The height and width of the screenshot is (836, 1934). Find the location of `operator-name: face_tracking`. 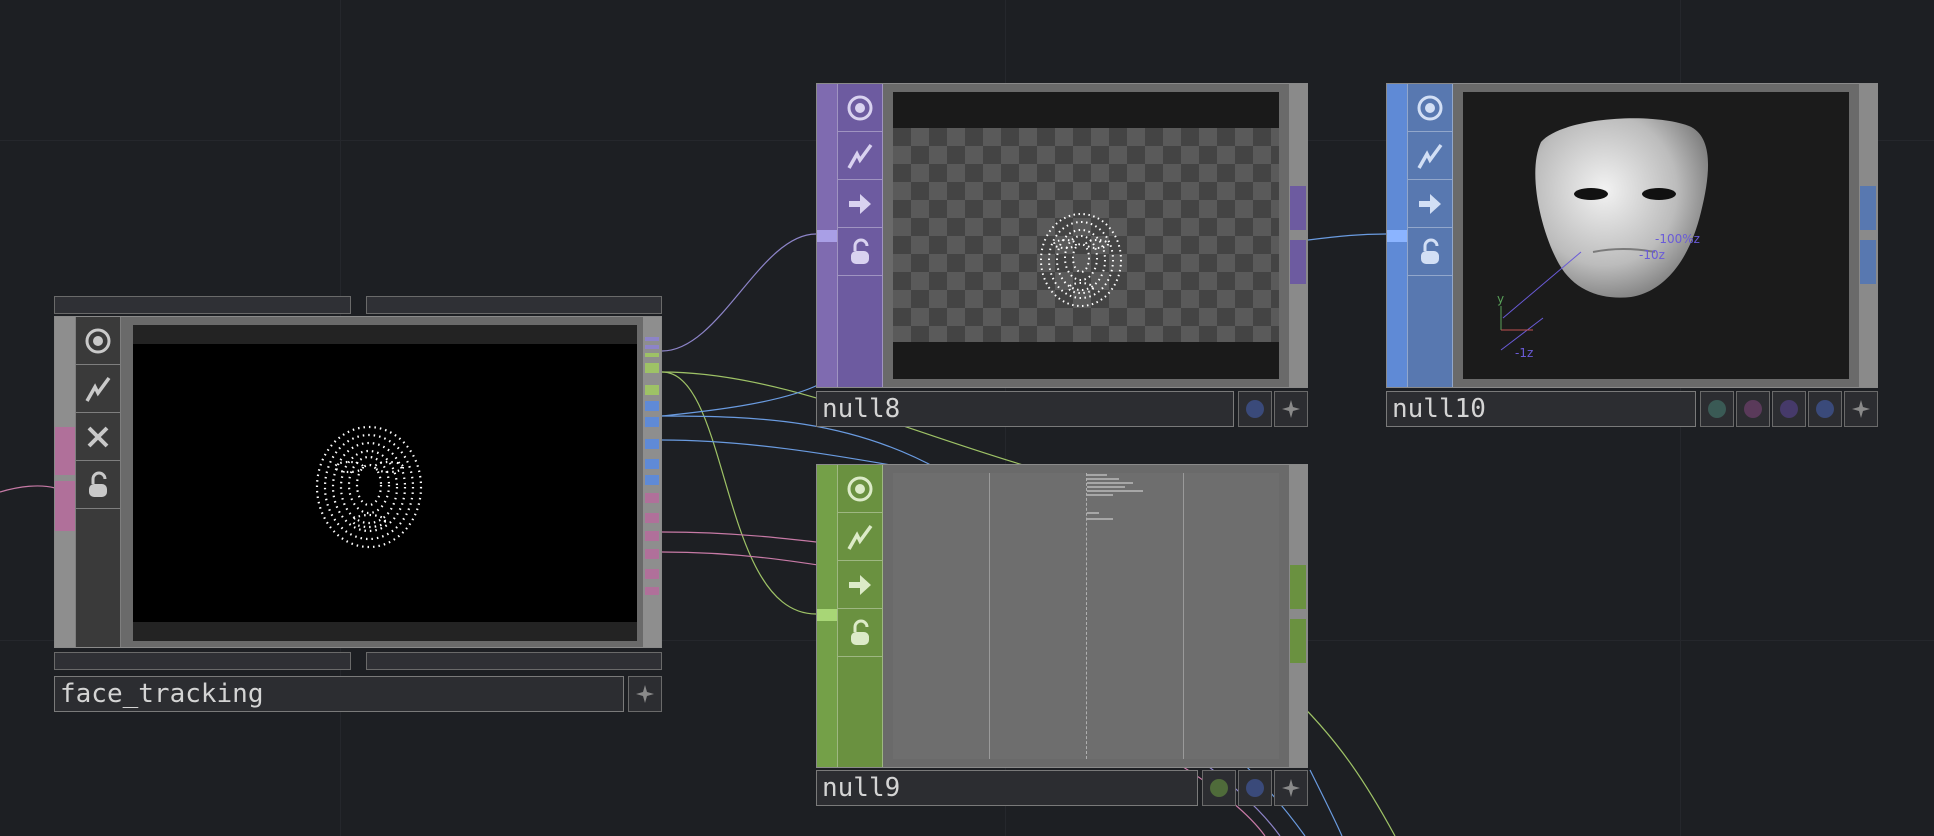

operator-name: face_tracking is located at coordinates (339, 694).